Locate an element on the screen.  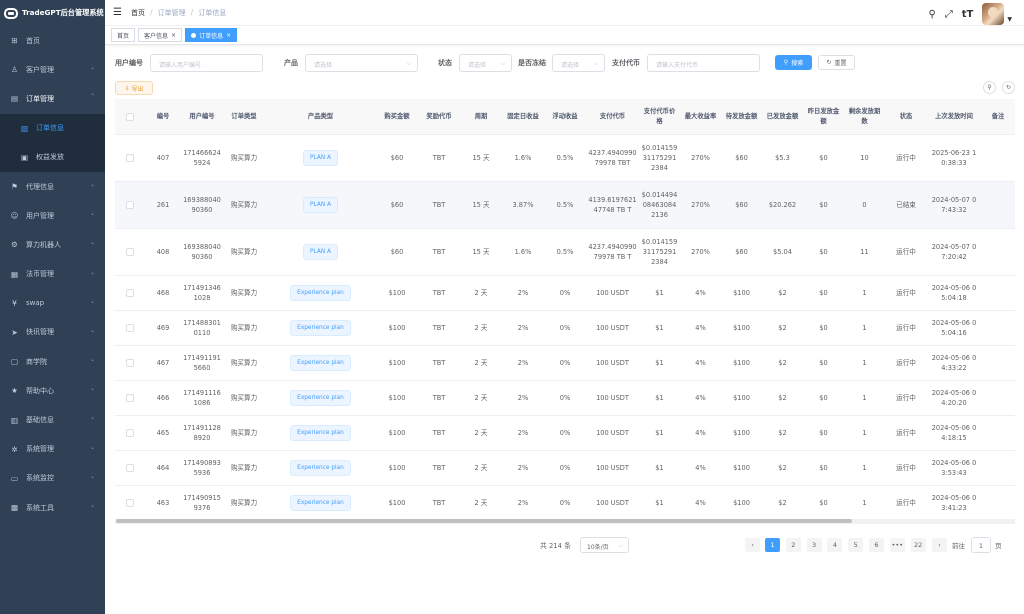
table-cell: $1 is located at coordinates (659, 293).